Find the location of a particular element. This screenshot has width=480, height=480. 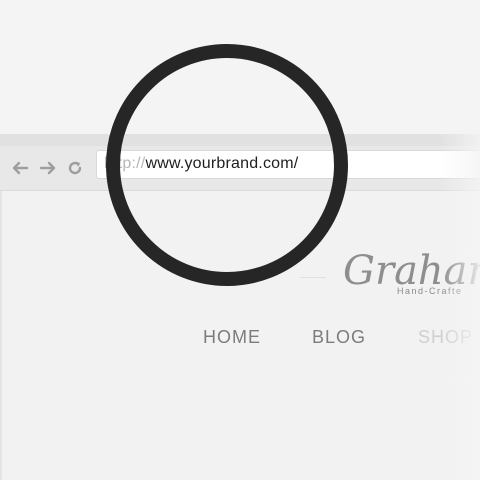

back-button is located at coordinates (20, 168).